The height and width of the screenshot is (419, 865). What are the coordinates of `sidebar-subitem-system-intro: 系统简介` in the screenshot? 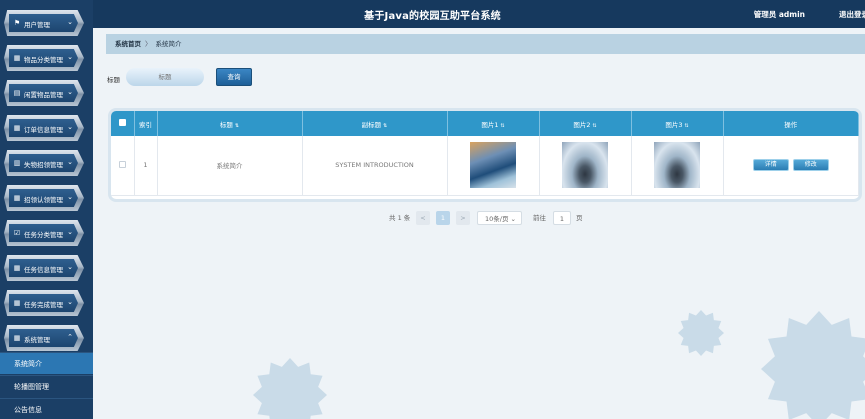 It's located at (46, 363).